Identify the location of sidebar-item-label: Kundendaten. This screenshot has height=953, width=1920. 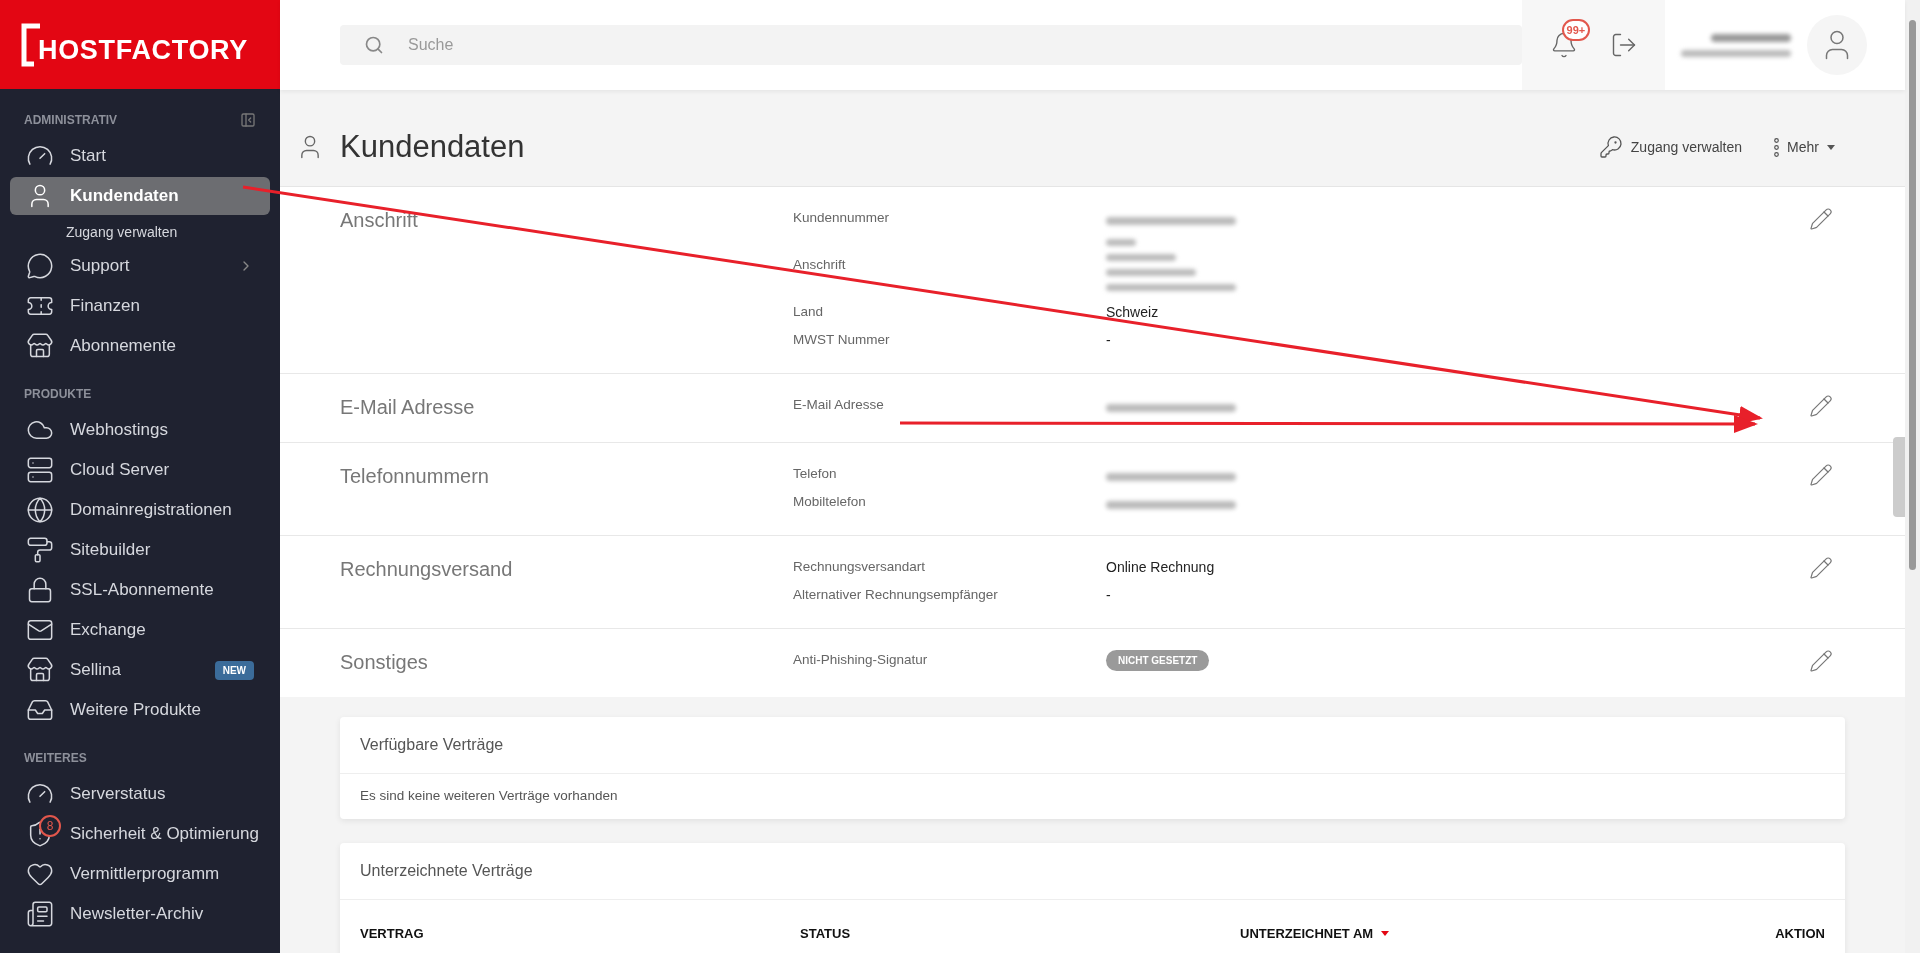
(124, 196).